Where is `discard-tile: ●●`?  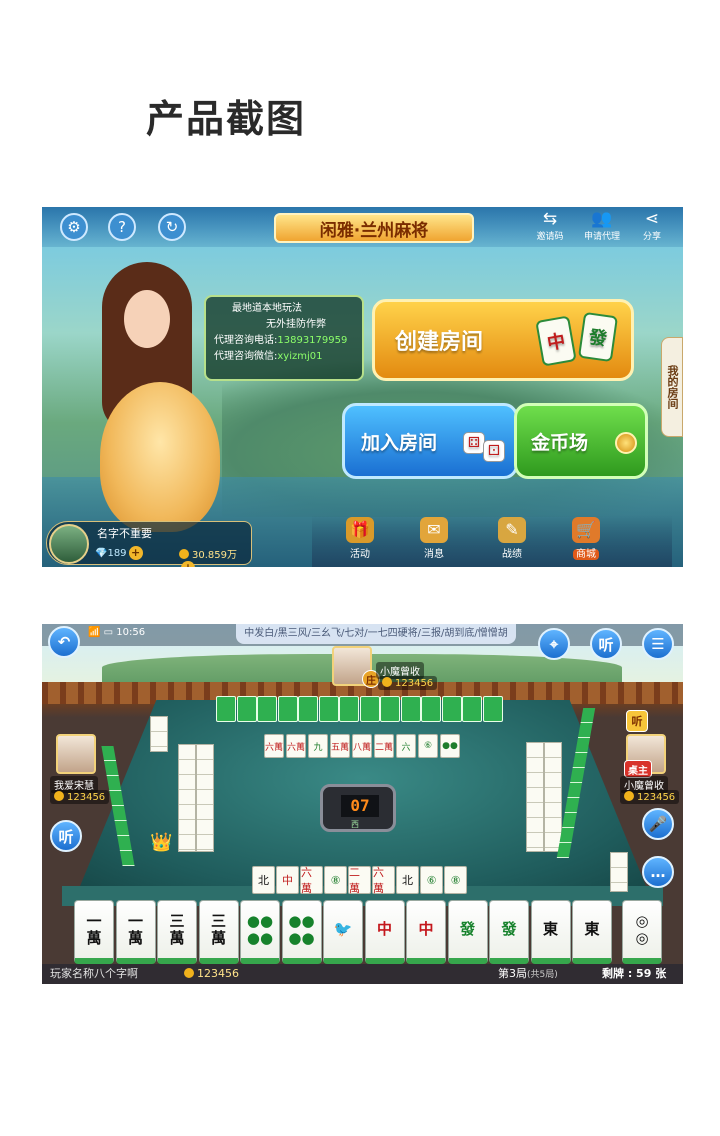
discard-tile: ●● is located at coordinates (450, 746).